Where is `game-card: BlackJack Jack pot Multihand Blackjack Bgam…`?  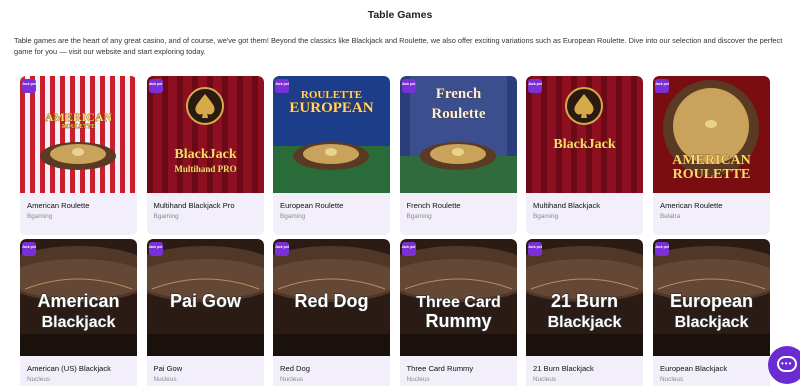
game-card: BlackJack Jack pot Multihand Blackjack Bgam… is located at coordinates (584, 155).